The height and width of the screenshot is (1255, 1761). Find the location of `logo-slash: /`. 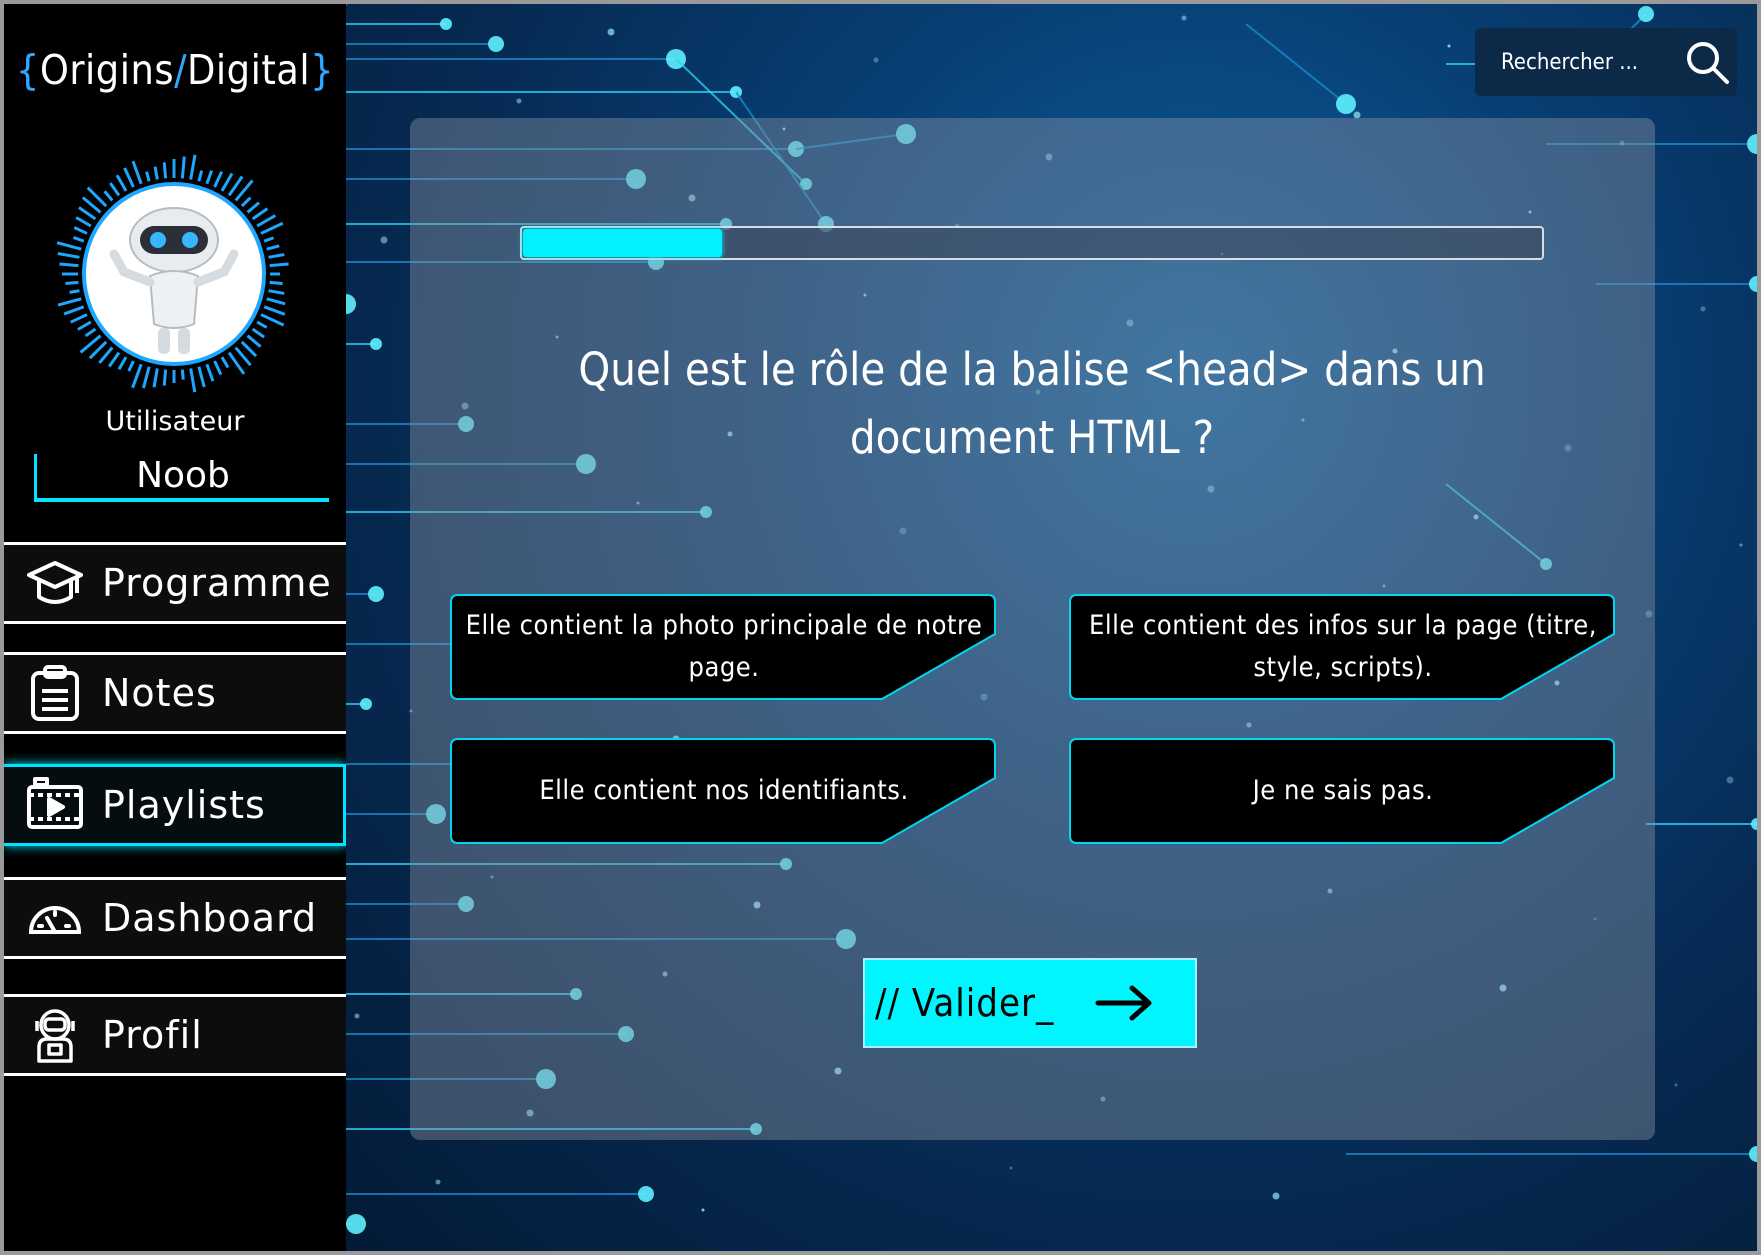

logo-slash: / is located at coordinates (180, 70).